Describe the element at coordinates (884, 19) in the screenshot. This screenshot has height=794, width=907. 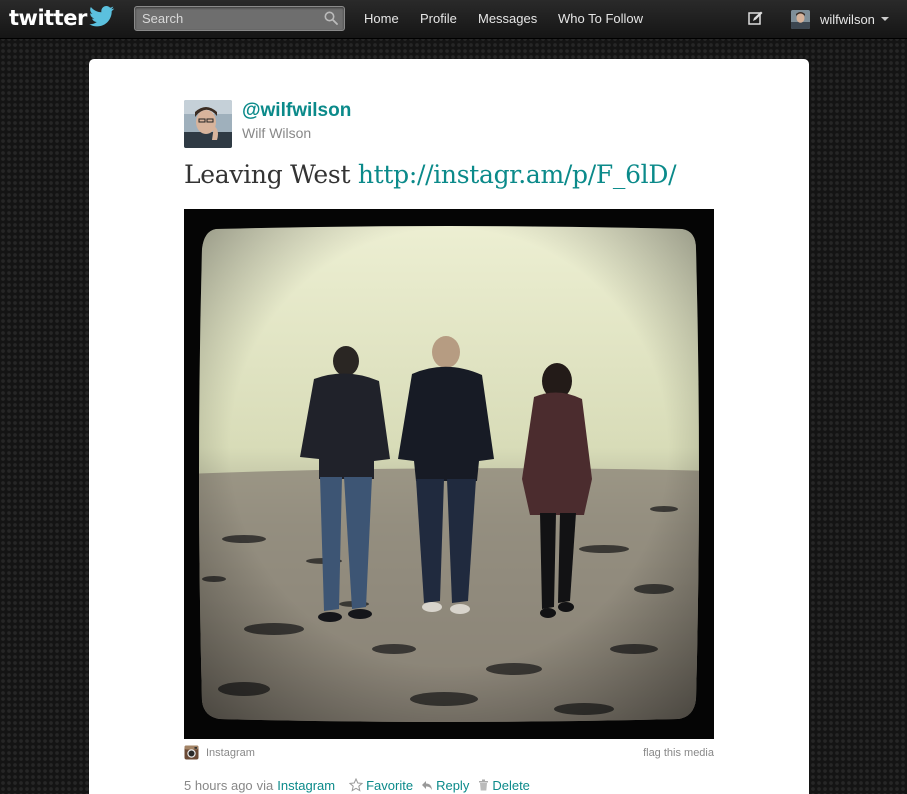
I see `chevron-down-icon` at that location.